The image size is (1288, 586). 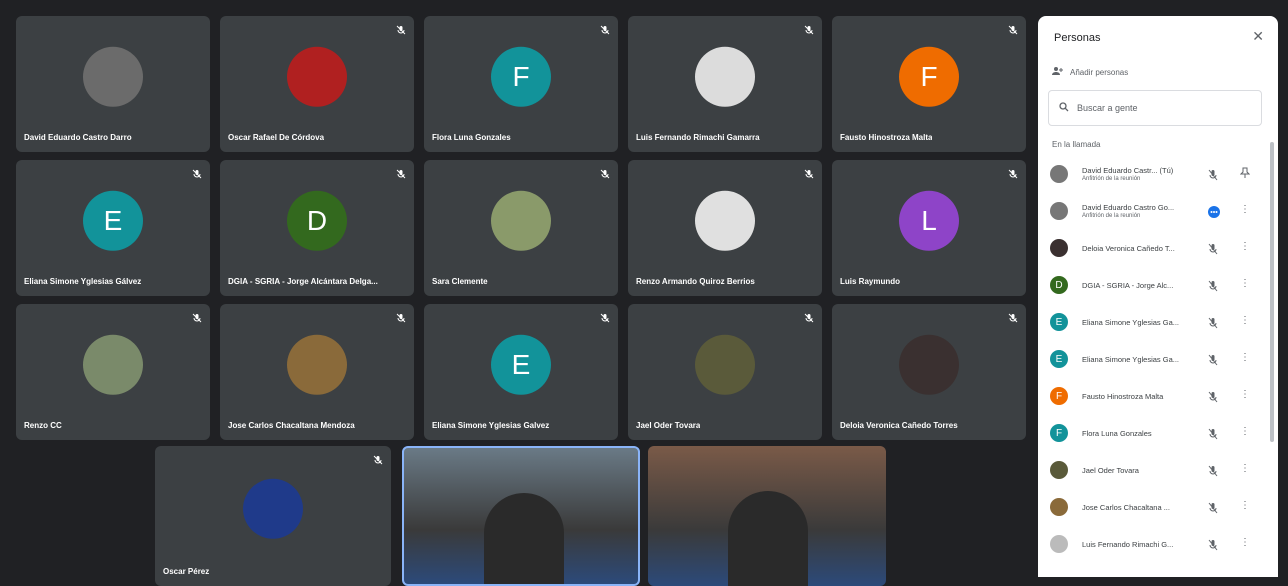 I want to click on close-icon: ✕, so click(x=1258, y=36).